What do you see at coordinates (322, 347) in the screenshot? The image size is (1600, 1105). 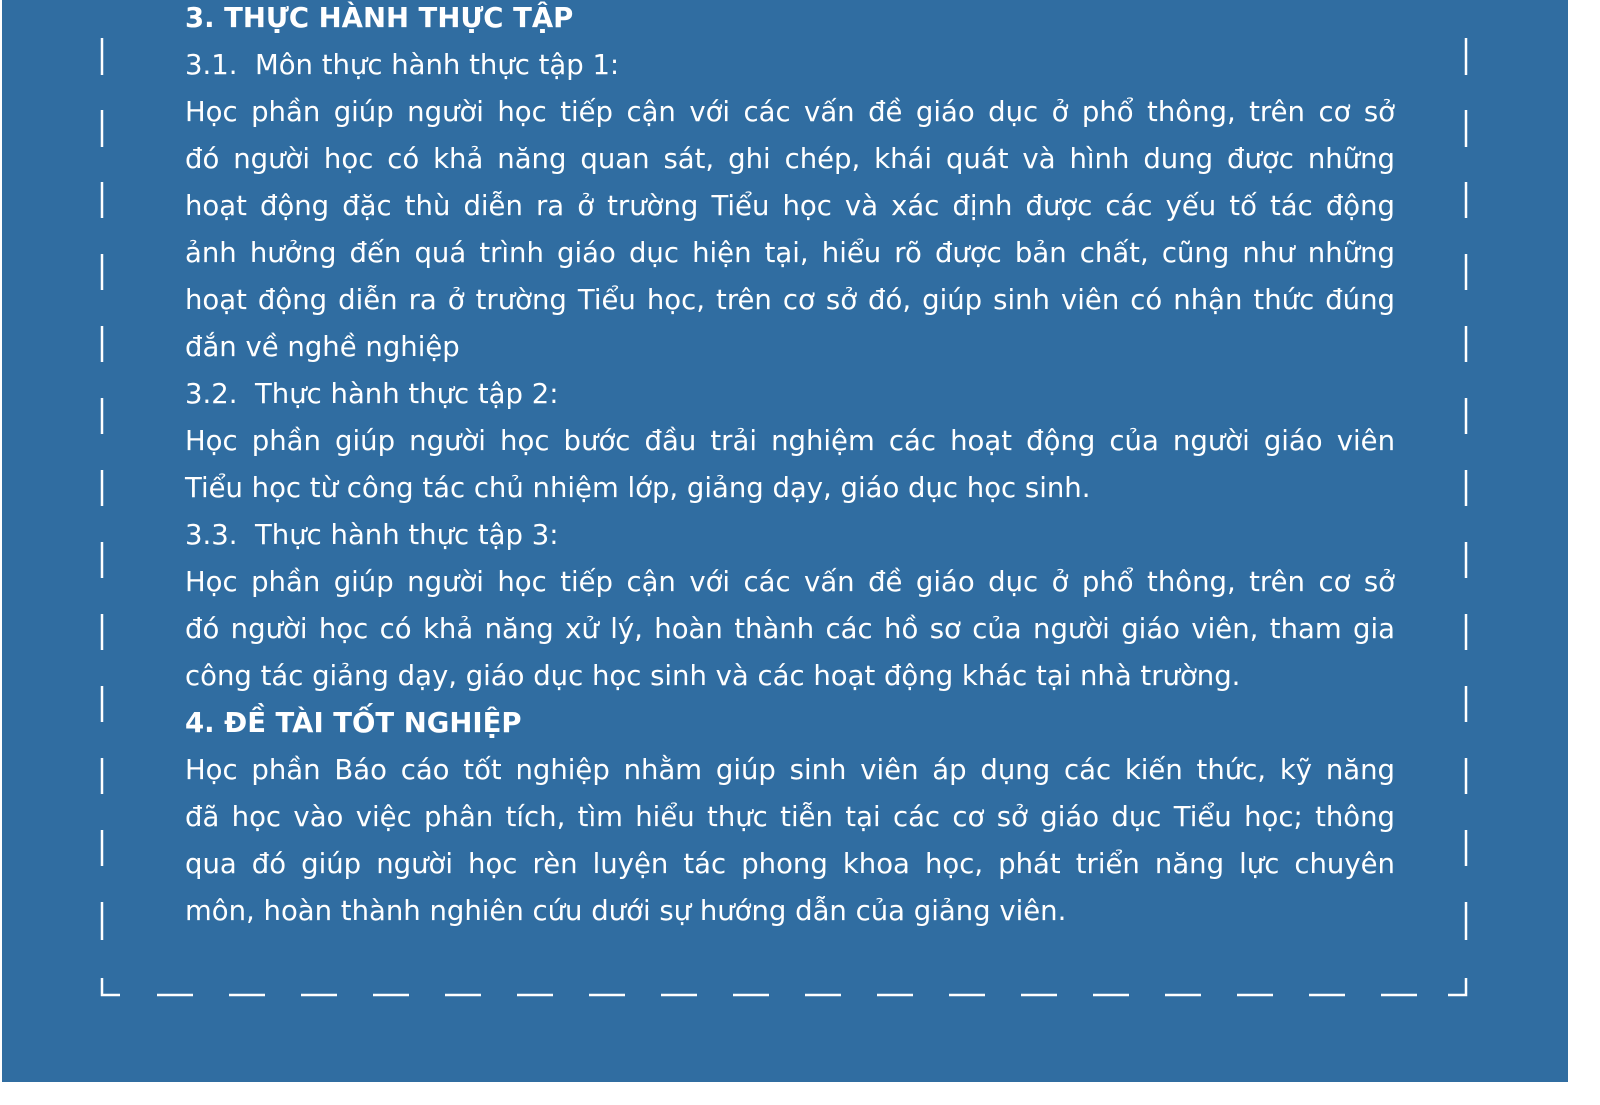 I see `paragraph-line: đắn về nghề nghiệp` at bounding box center [322, 347].